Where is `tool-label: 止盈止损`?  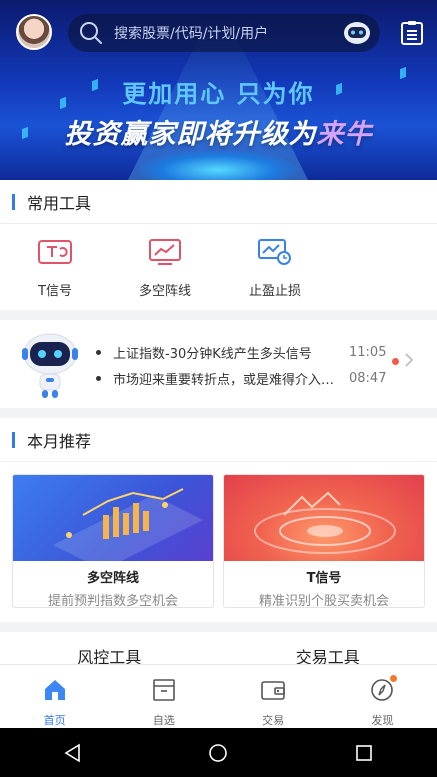
tool-label: 止盈止损 is located at coordinates (274, 291).